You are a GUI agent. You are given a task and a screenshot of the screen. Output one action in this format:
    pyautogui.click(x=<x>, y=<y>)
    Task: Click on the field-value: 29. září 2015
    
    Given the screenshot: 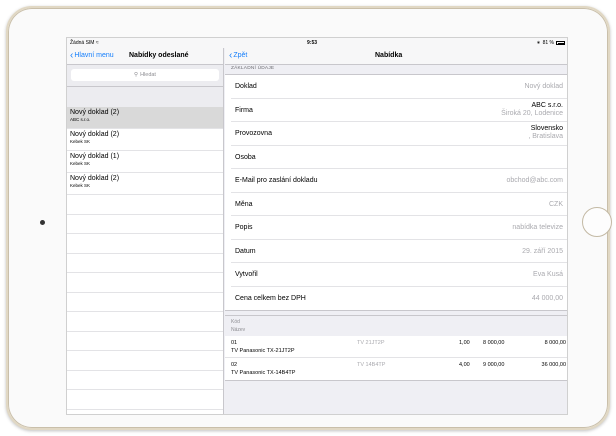 What is the action you would take?
    pyautogui.click(x=542, y=251)
    